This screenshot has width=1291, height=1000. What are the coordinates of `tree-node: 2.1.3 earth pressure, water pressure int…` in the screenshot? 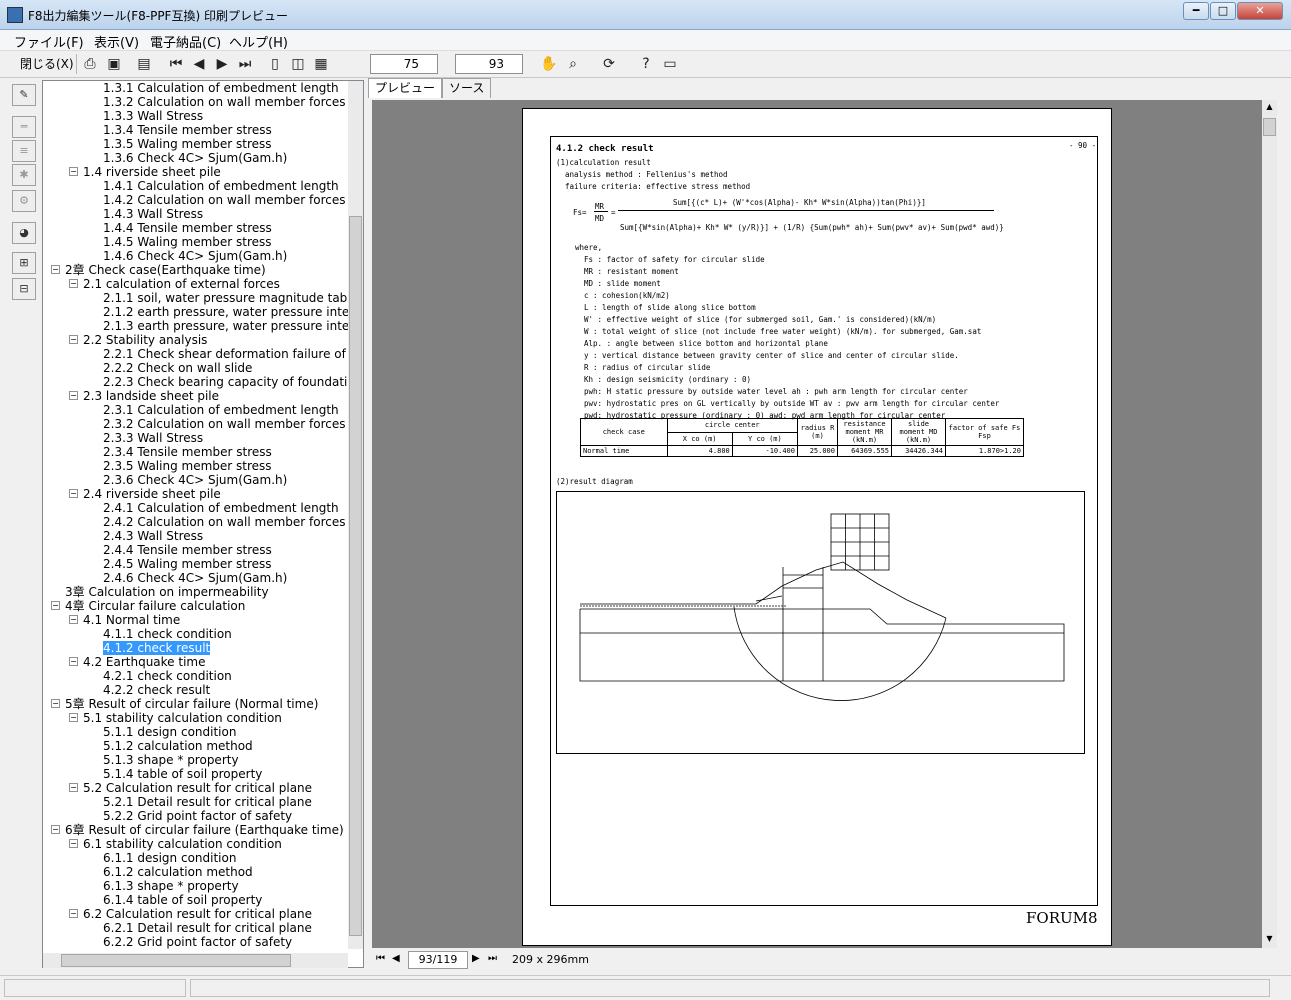 It's located at (233, 326).